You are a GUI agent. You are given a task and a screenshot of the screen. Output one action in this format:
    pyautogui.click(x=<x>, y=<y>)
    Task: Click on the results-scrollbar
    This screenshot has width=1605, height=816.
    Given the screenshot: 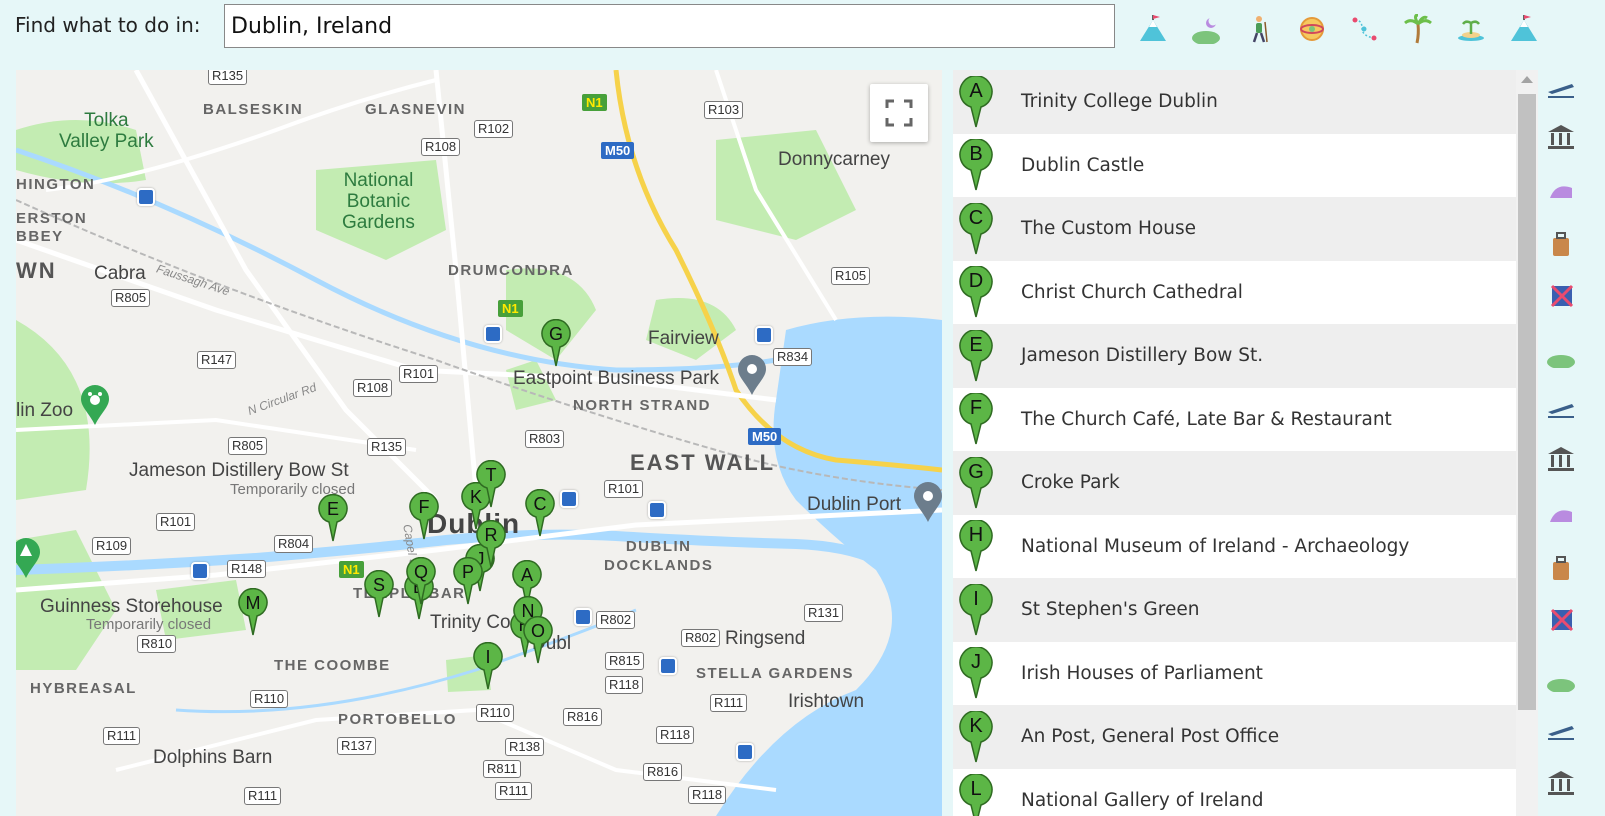 What is the action you would take?
    pyautogui.click(x=1527, y=443)
    